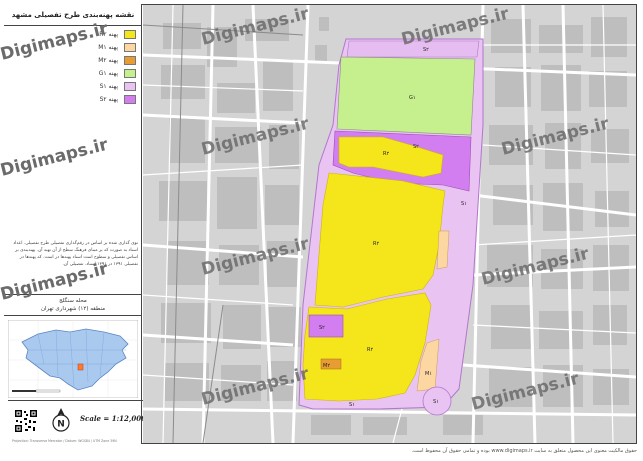  Describe the element at coordinates (73, 60) in the screenshot. I see `legend-item: پهنه M۲` at that location.